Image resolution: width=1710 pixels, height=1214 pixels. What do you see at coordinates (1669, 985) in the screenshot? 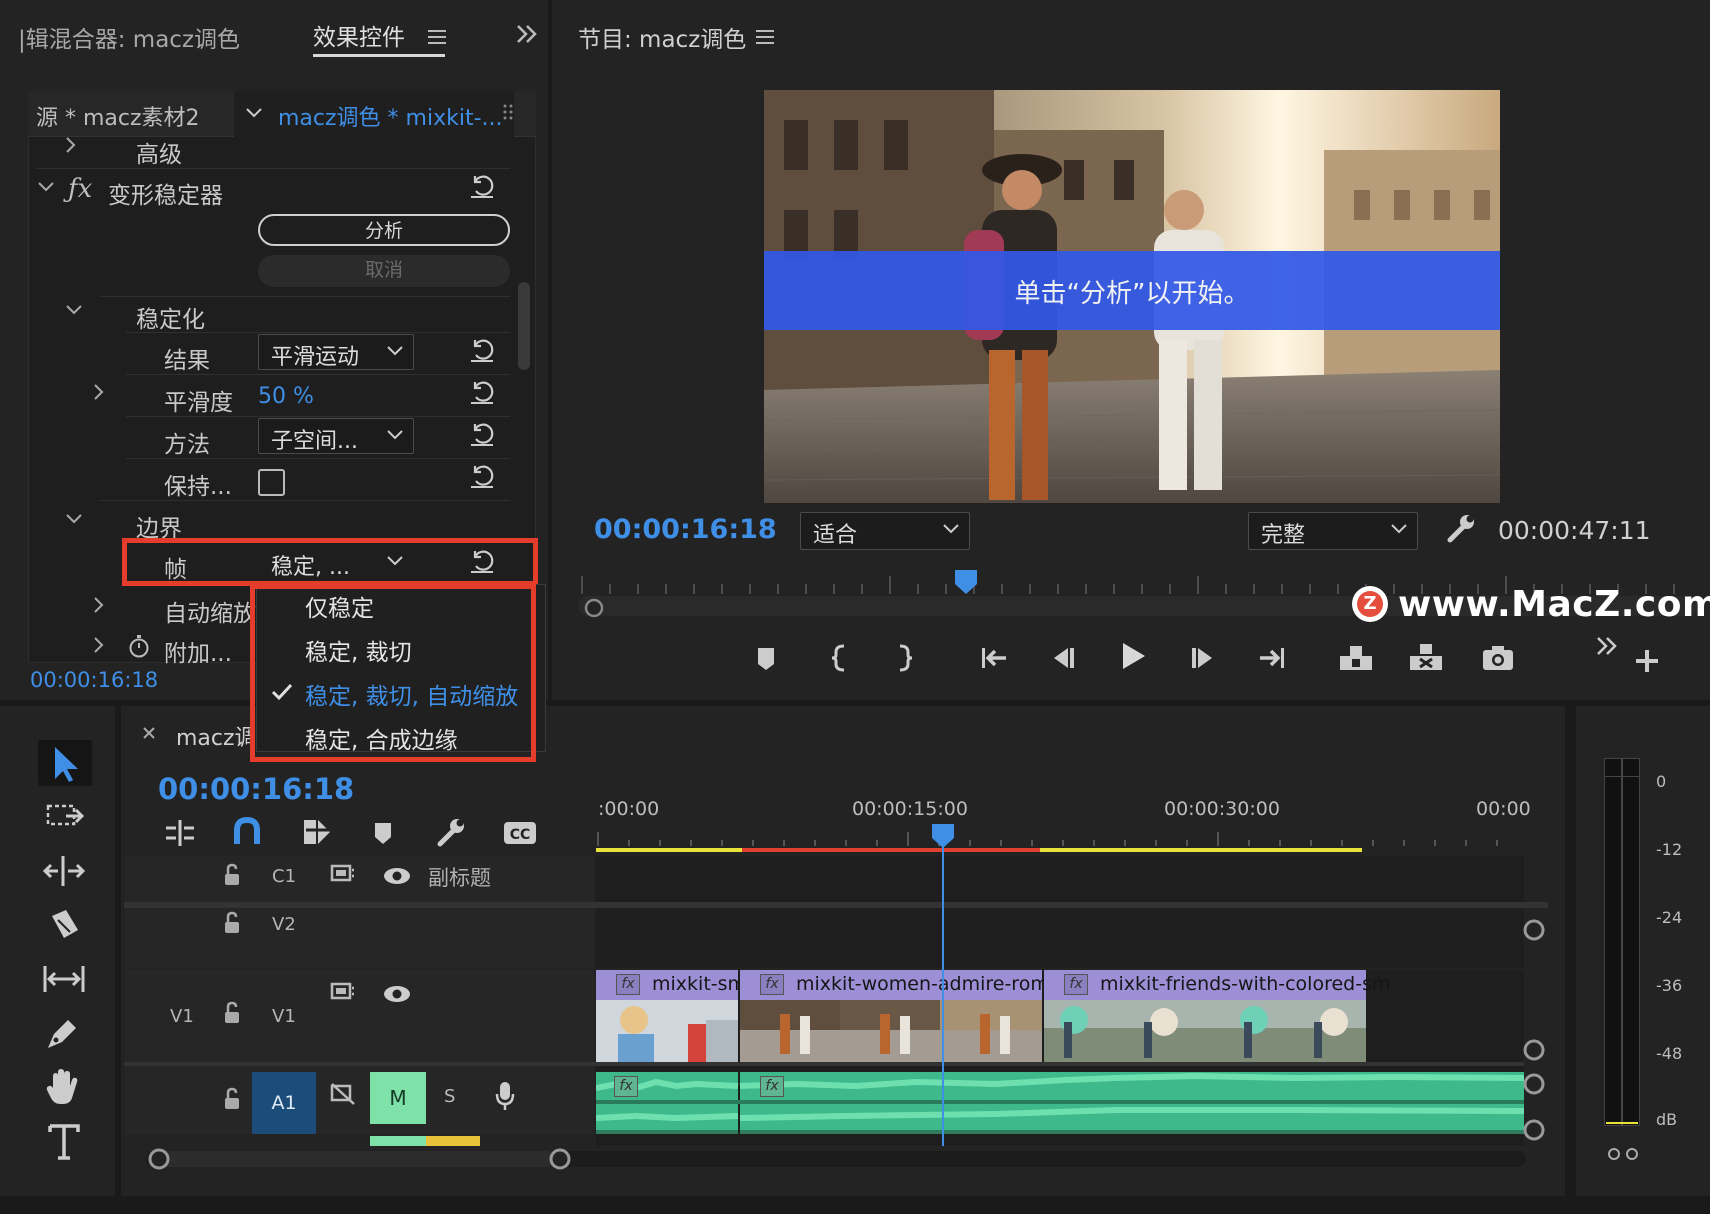
I see `meter-scale-36: -36` at bounding box center [1669, 985].